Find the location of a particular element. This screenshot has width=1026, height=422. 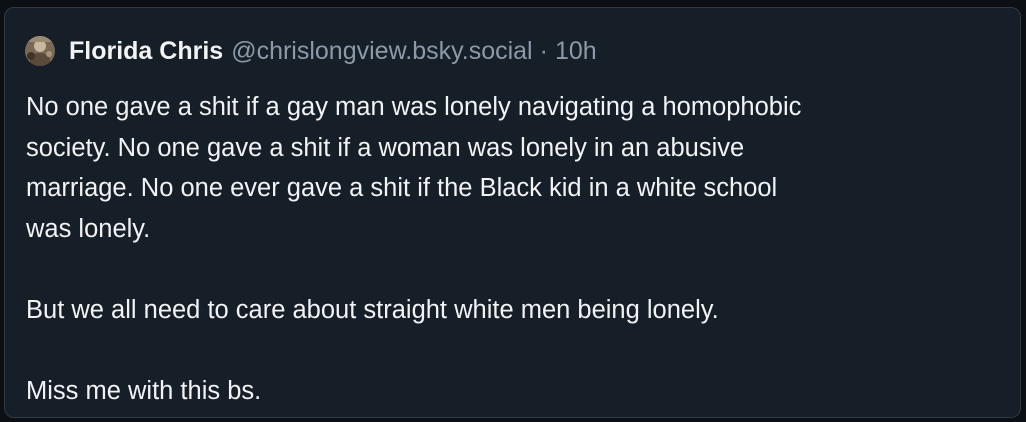

profile-photo-icon is located at coordinates (40, 51).